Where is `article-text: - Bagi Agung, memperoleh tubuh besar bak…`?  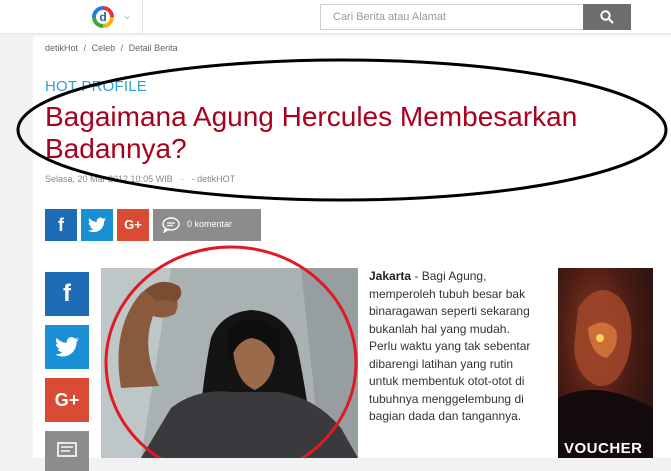 article-text: - Bagi Agung, memperoleh tubuh besar bak… is located at coordinates (450, 346).